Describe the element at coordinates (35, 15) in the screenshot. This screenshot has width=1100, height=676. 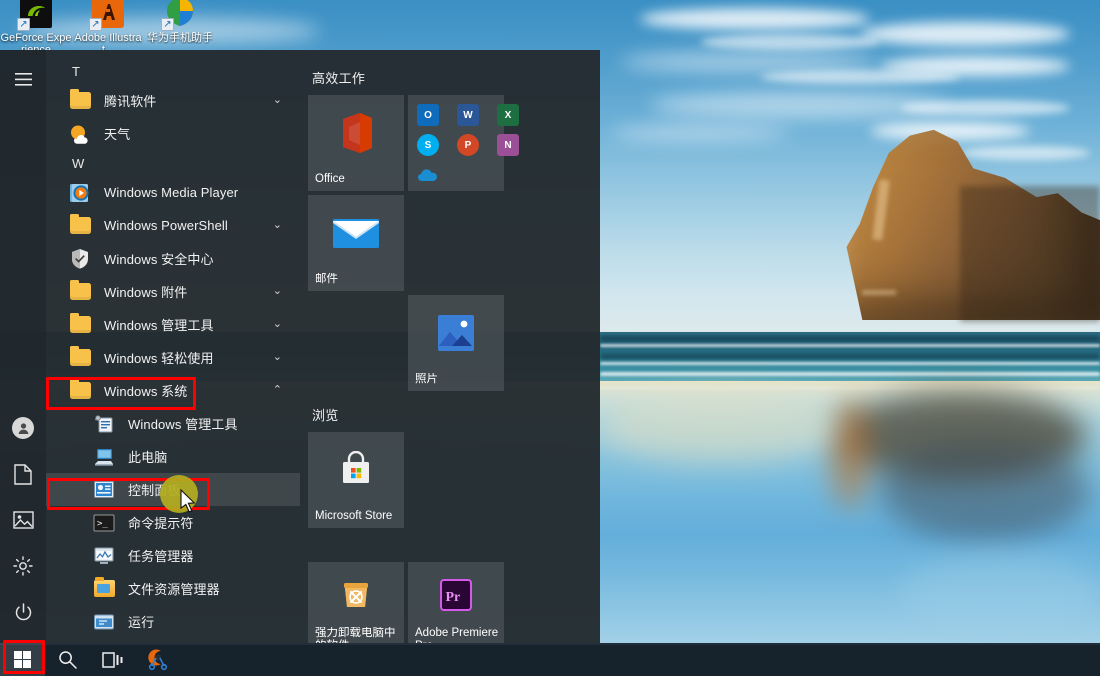
I see `geforce-icon: ↗` at that location.